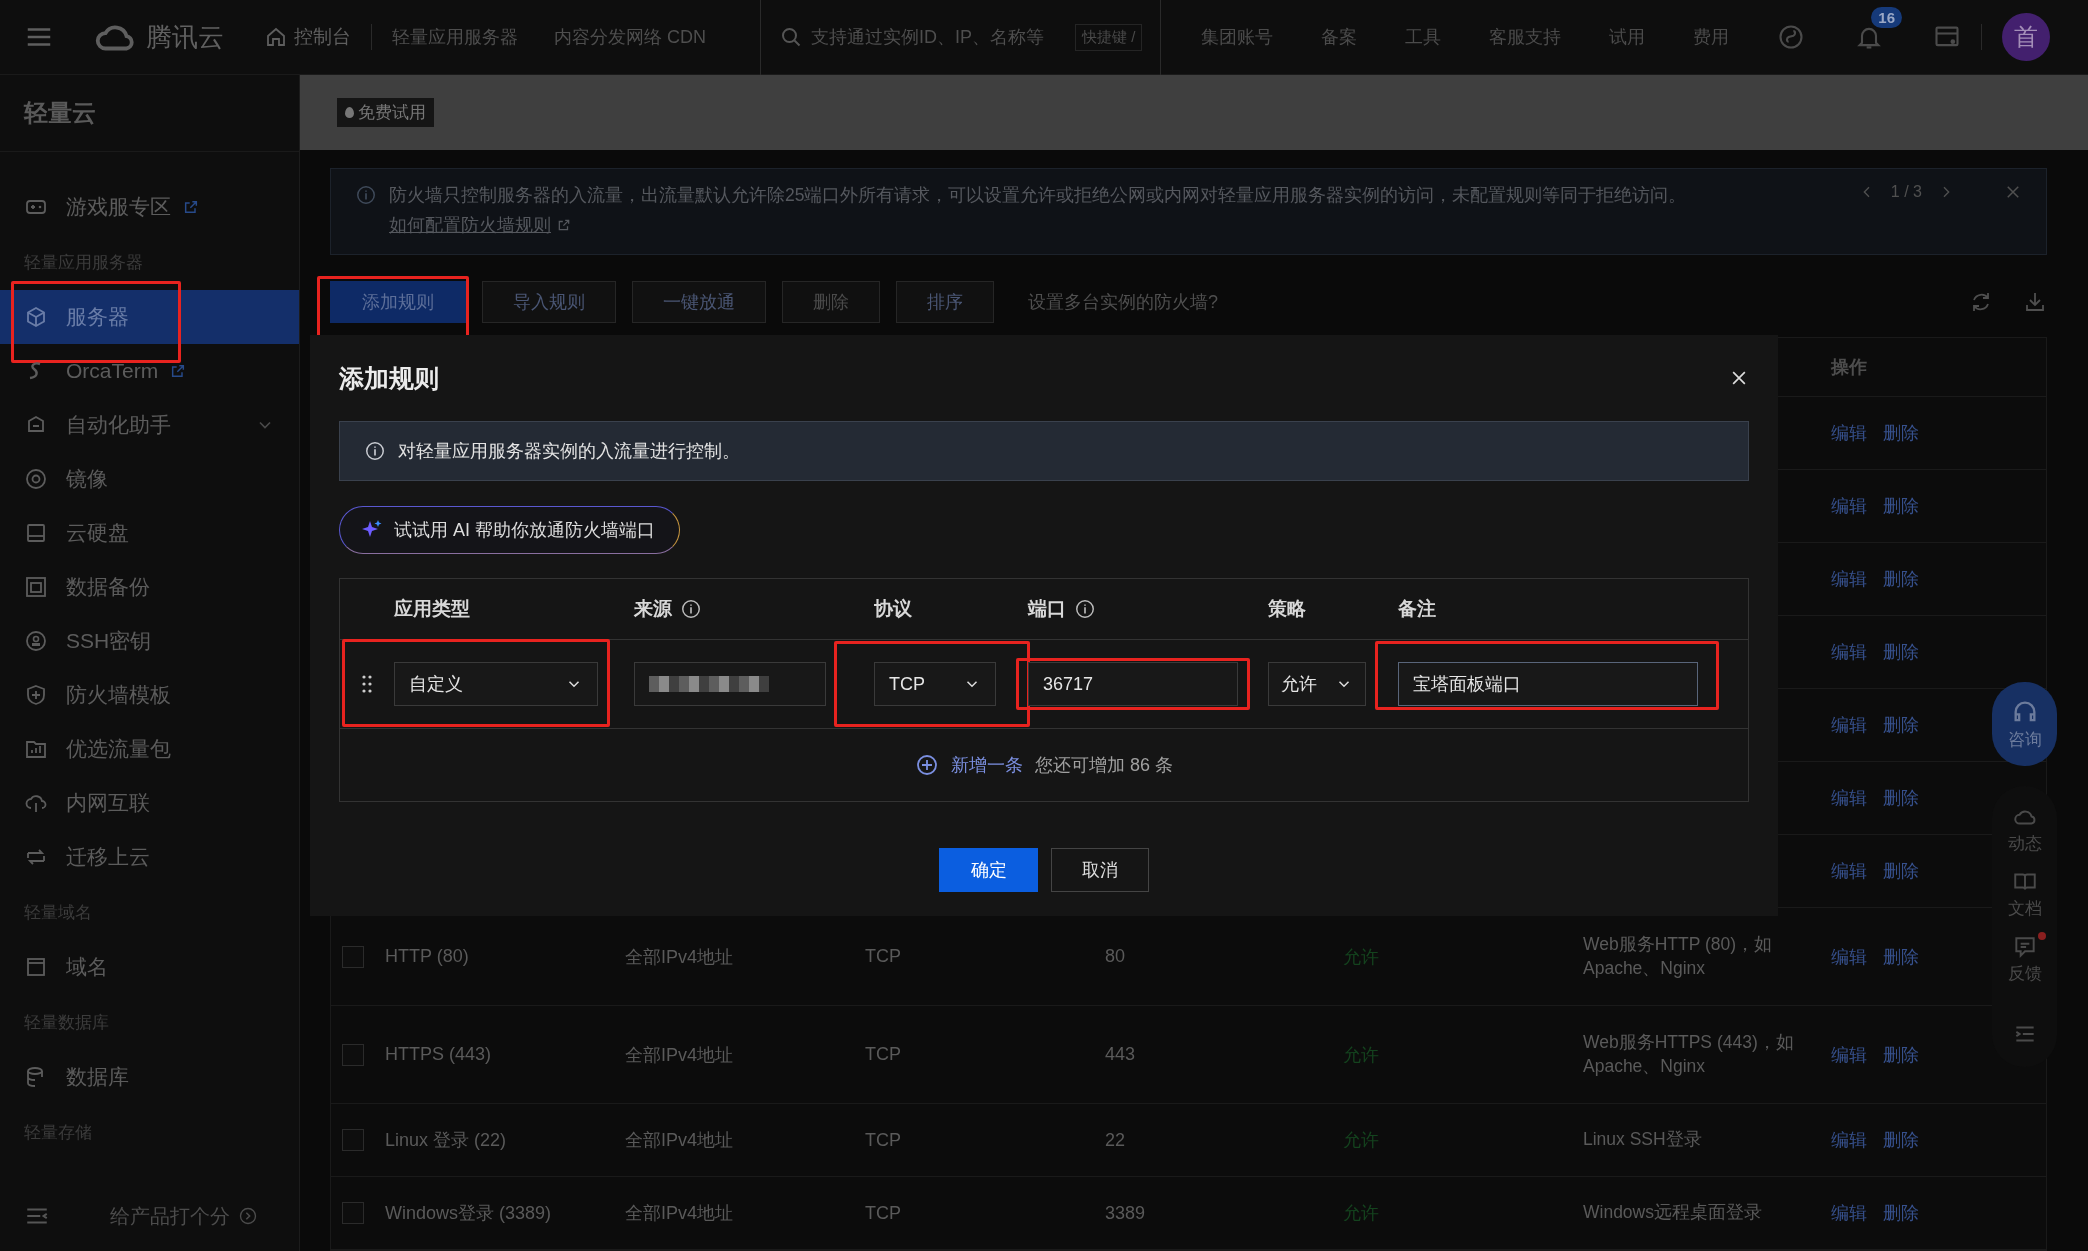 The image size is (2088, 1251). I want to click on sidebar-item: 镜像, so click(149, 479).